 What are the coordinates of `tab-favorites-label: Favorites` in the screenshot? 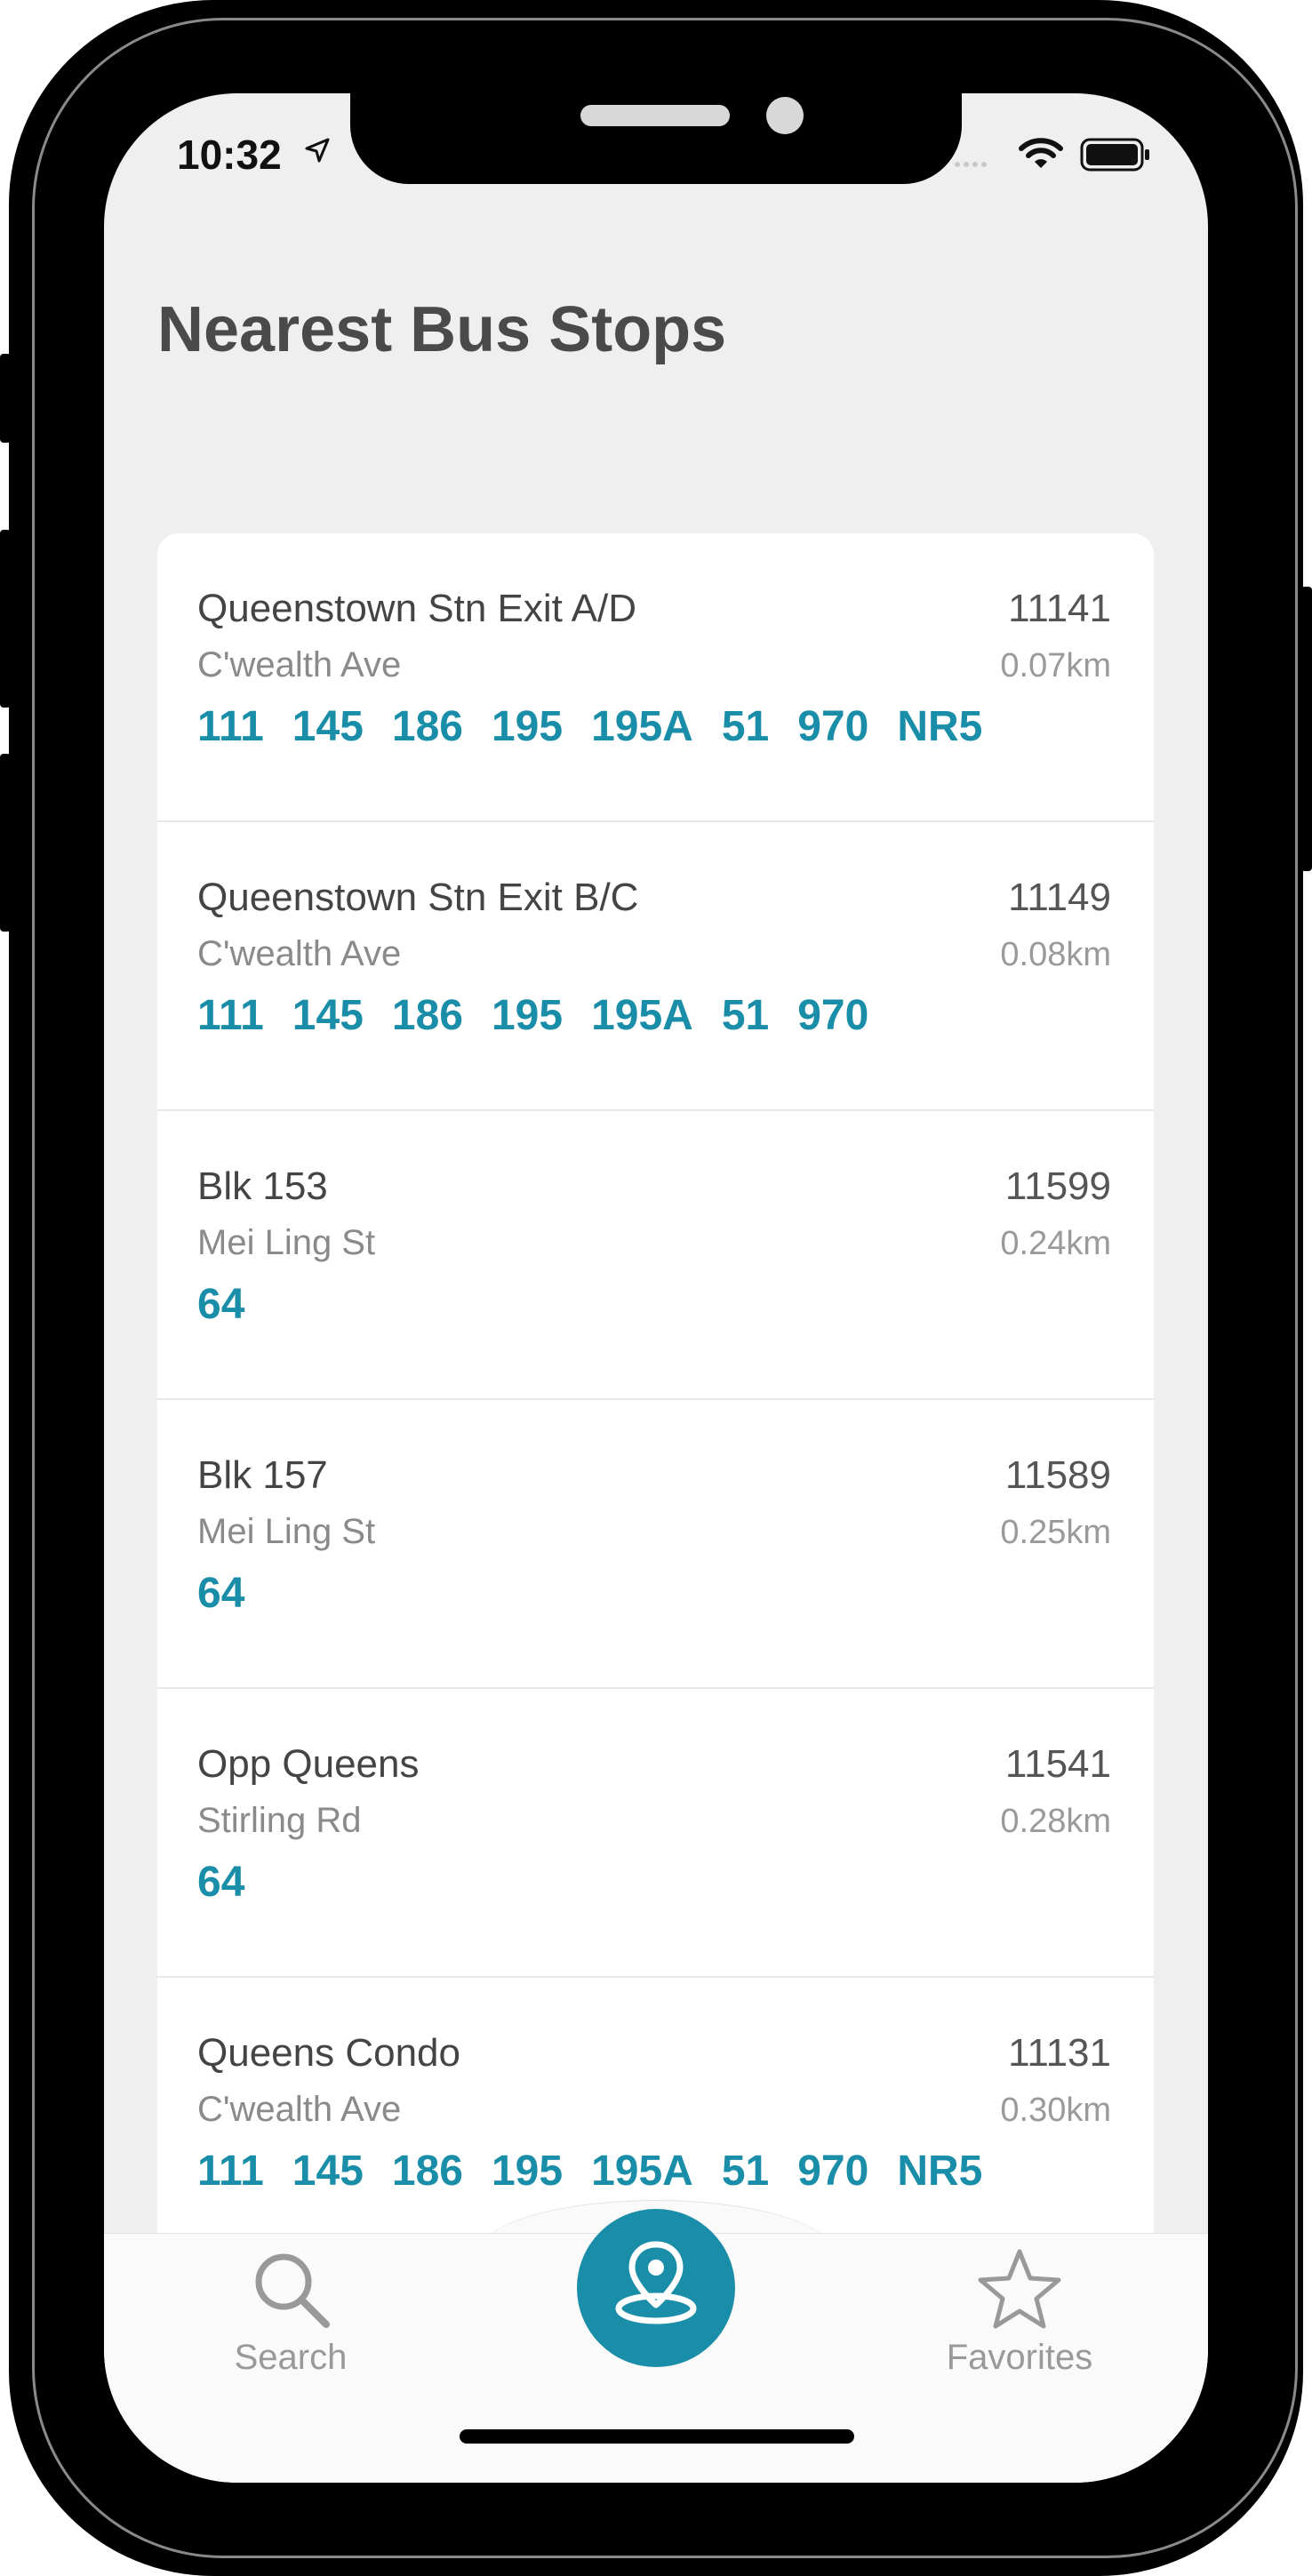 It's located at (1019, 2357).